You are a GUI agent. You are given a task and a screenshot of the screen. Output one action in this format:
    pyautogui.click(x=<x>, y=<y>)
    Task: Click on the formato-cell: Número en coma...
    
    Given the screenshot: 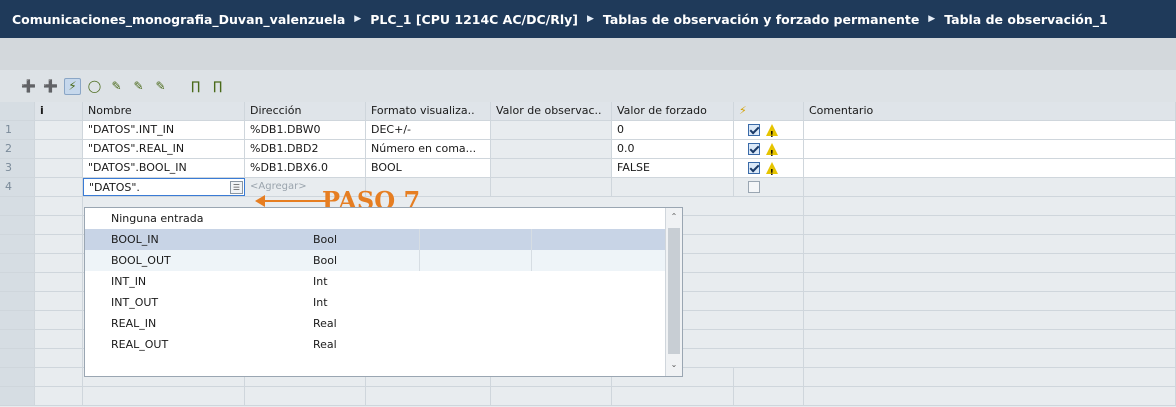 What is the action you would take?
    pyautogui.click(x=428, y=149)
    